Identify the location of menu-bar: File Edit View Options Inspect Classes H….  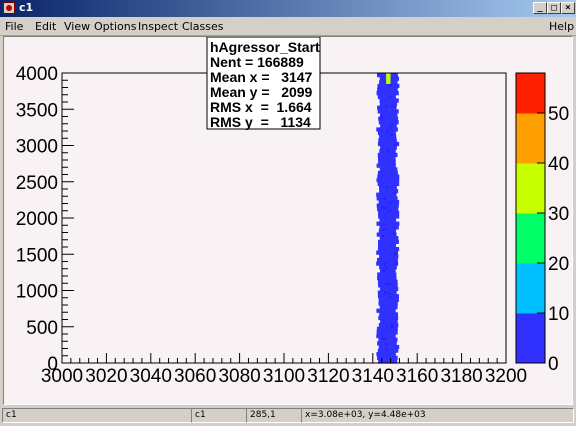
(288, 26).